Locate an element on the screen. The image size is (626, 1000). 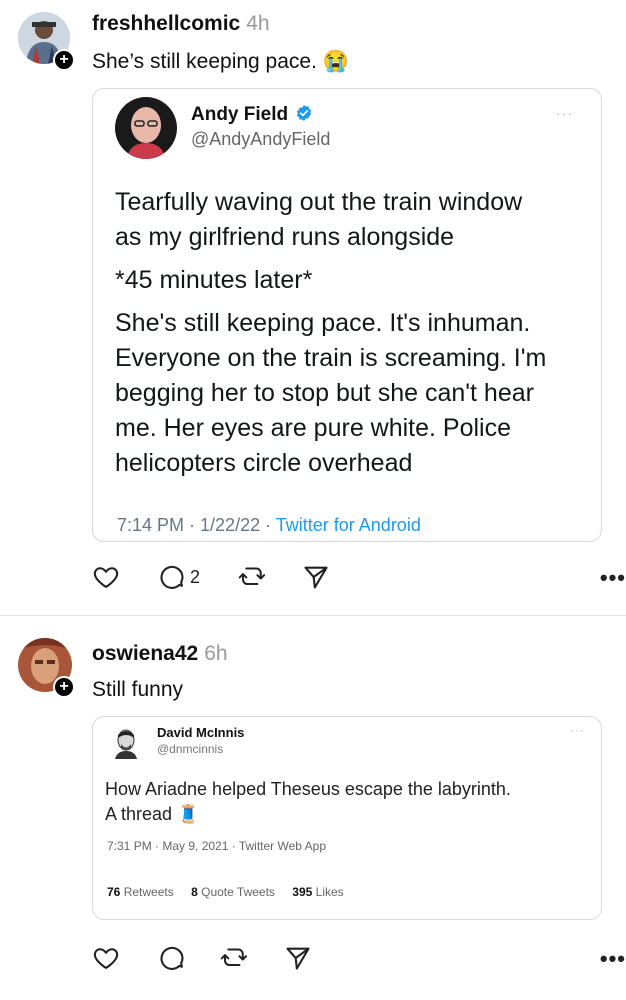
tweet-line: helicopters circle overhead is located at coordinates (264, 463).